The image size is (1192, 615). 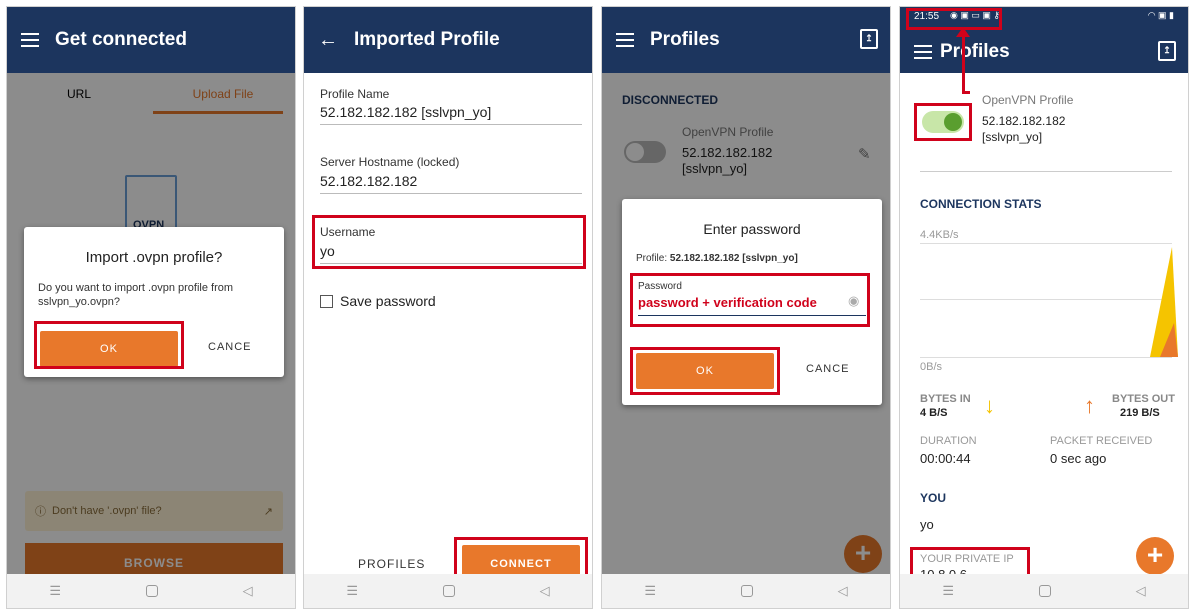 What do you see at coordinates (954, 19) in the screenshot?
I see `highlight-status-bar` at bounding box center [954, 19].